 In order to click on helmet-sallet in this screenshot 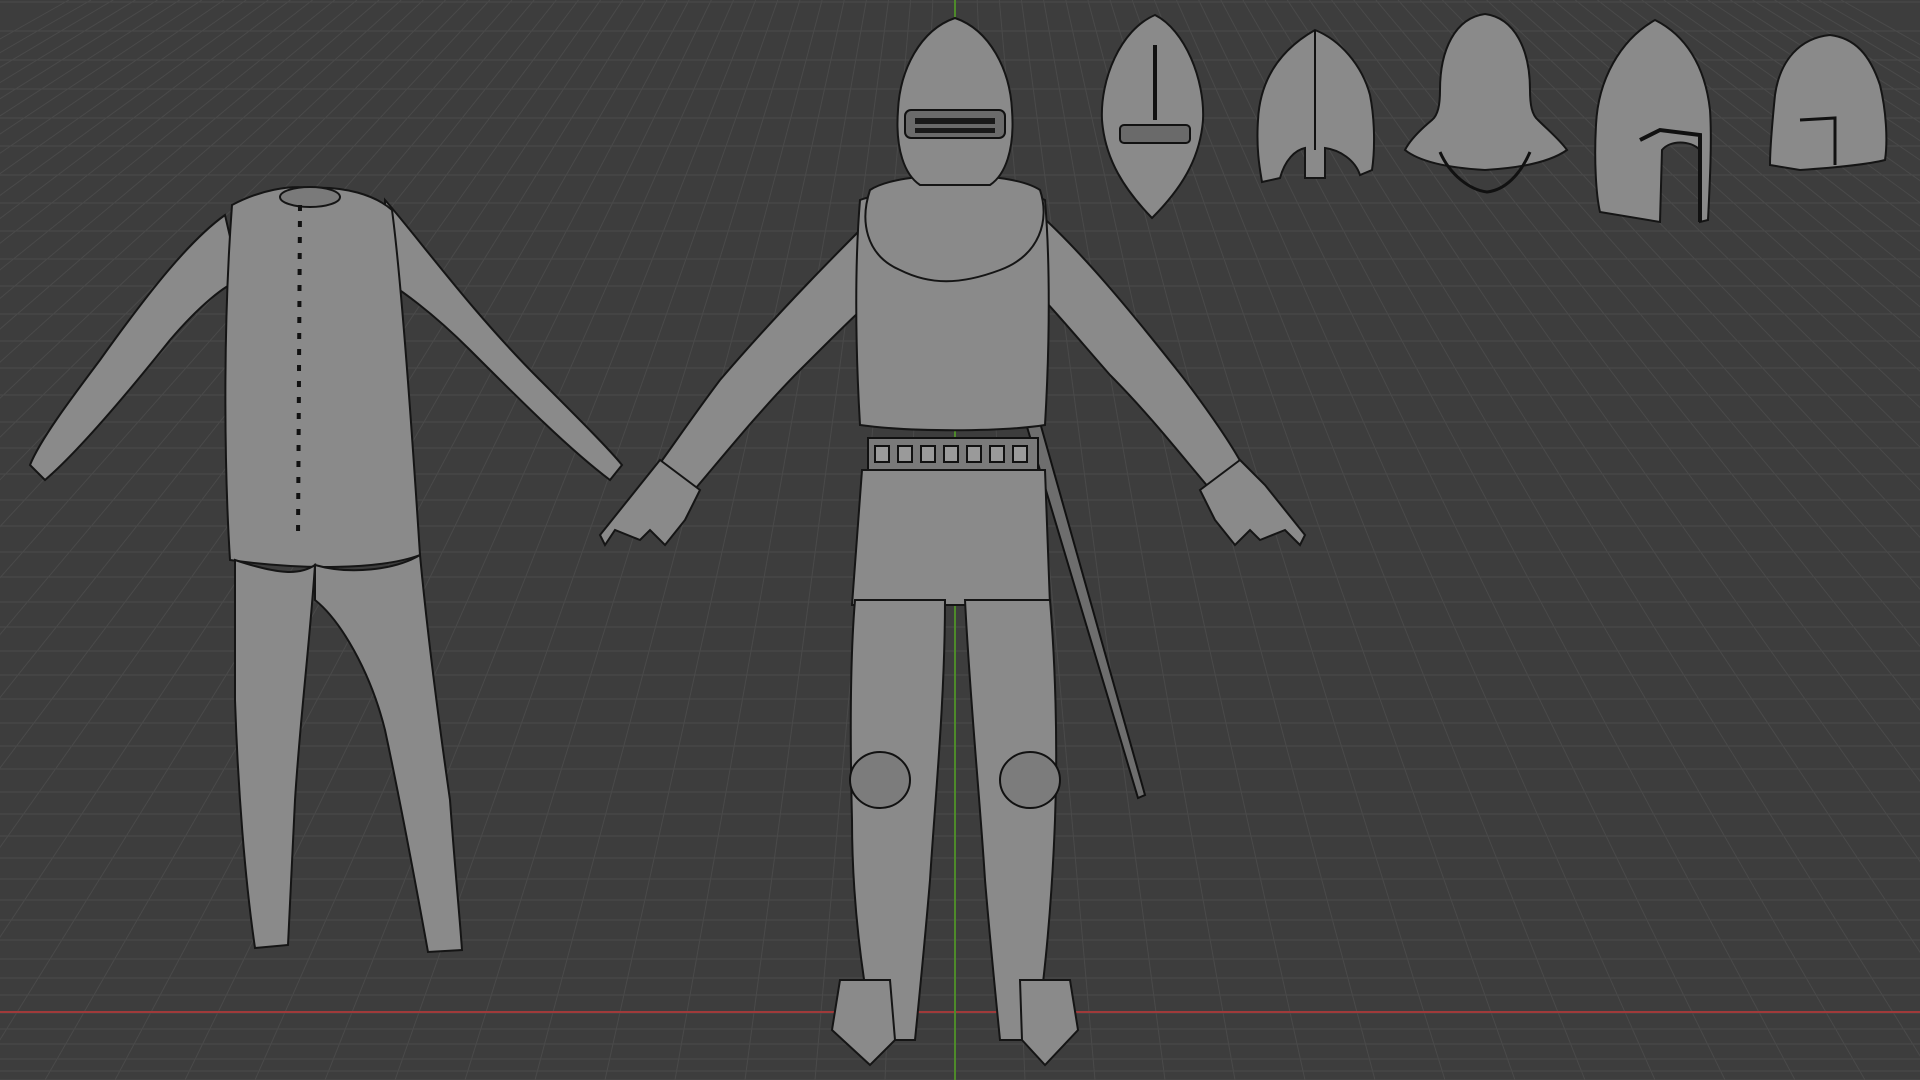, I will do `click(1828, 102)`.